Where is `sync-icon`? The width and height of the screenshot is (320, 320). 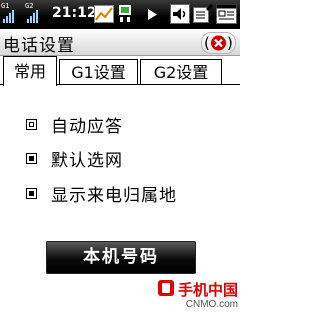
sync-icon is located at coordinates (125, 14).